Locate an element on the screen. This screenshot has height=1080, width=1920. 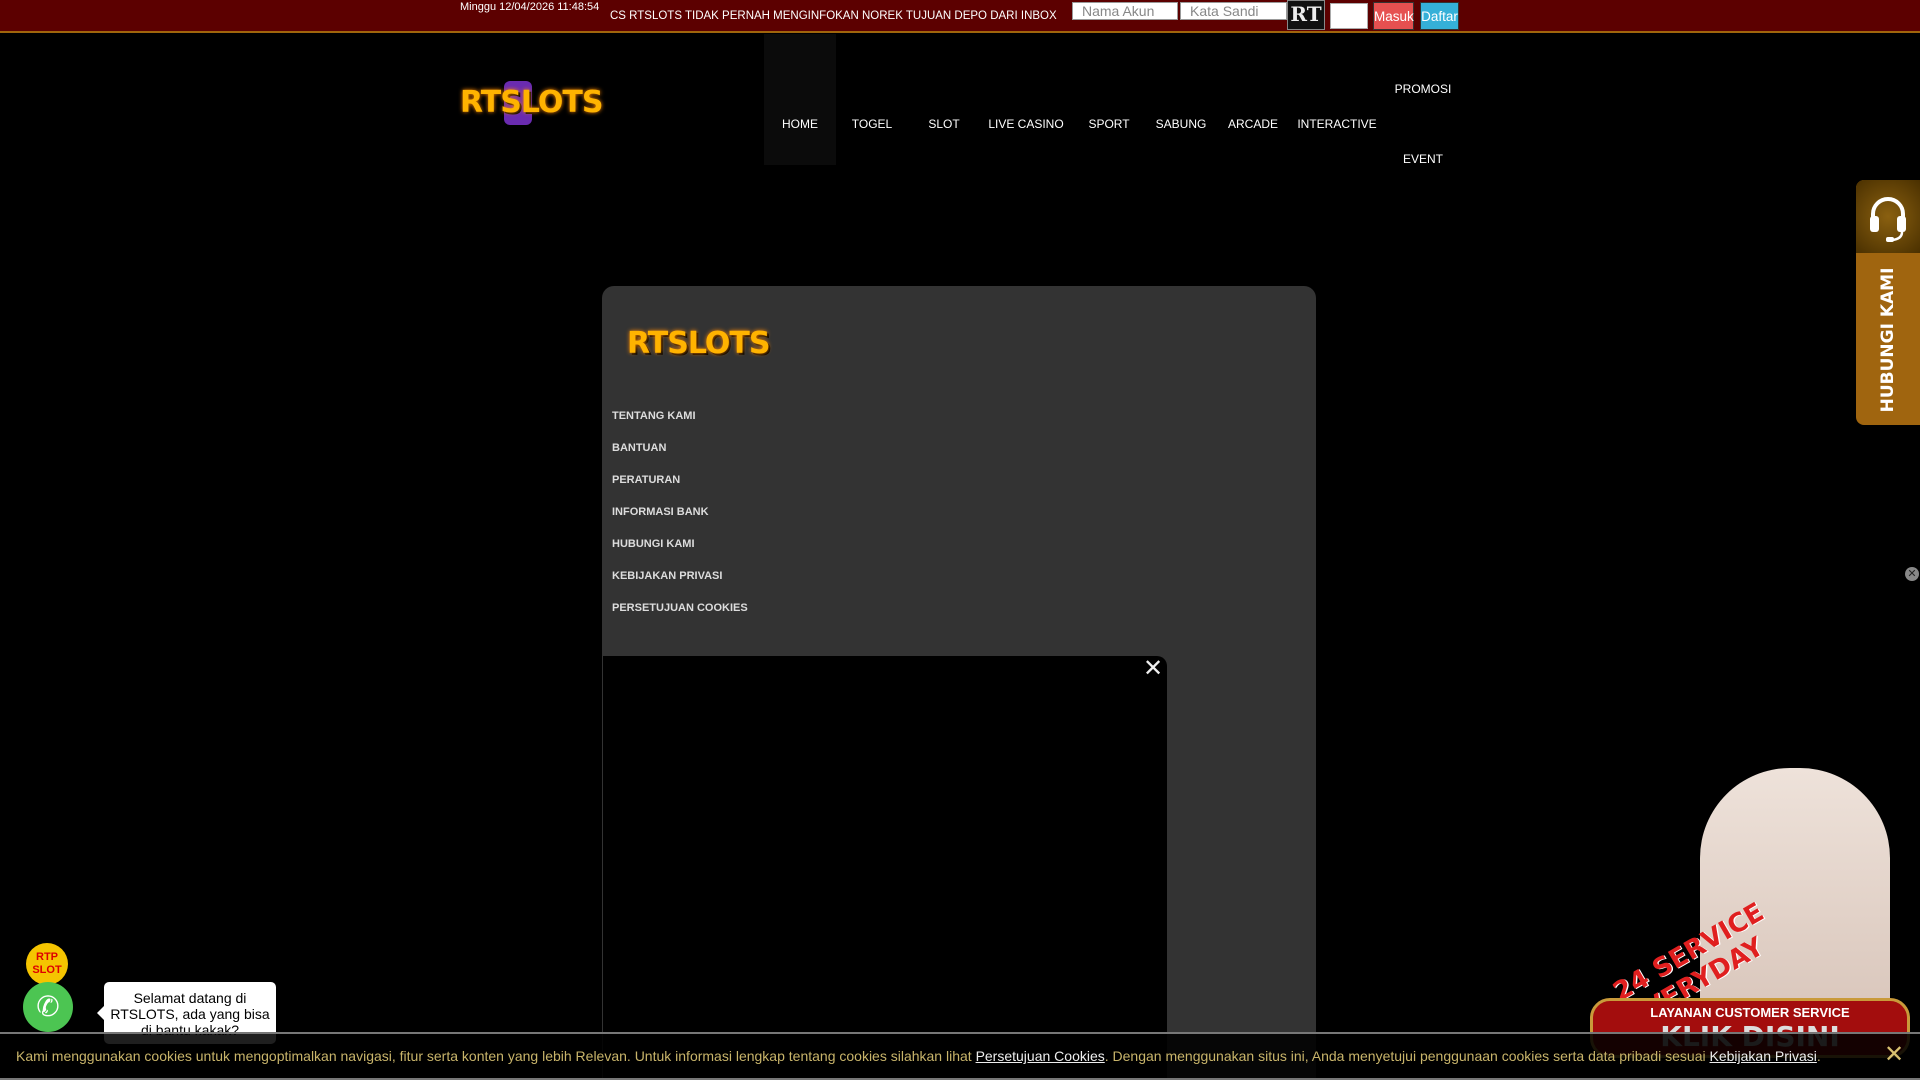
whatsapp-icon: ✆ is located at coordinates (48, 1007).